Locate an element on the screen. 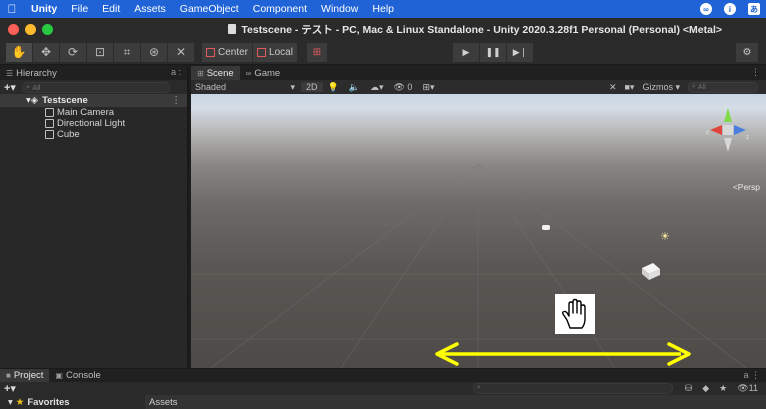 Image resolution: width=766 pixels, height=409 pixels. hand-tool-button: ✋ is located at coordinates (19, 52).